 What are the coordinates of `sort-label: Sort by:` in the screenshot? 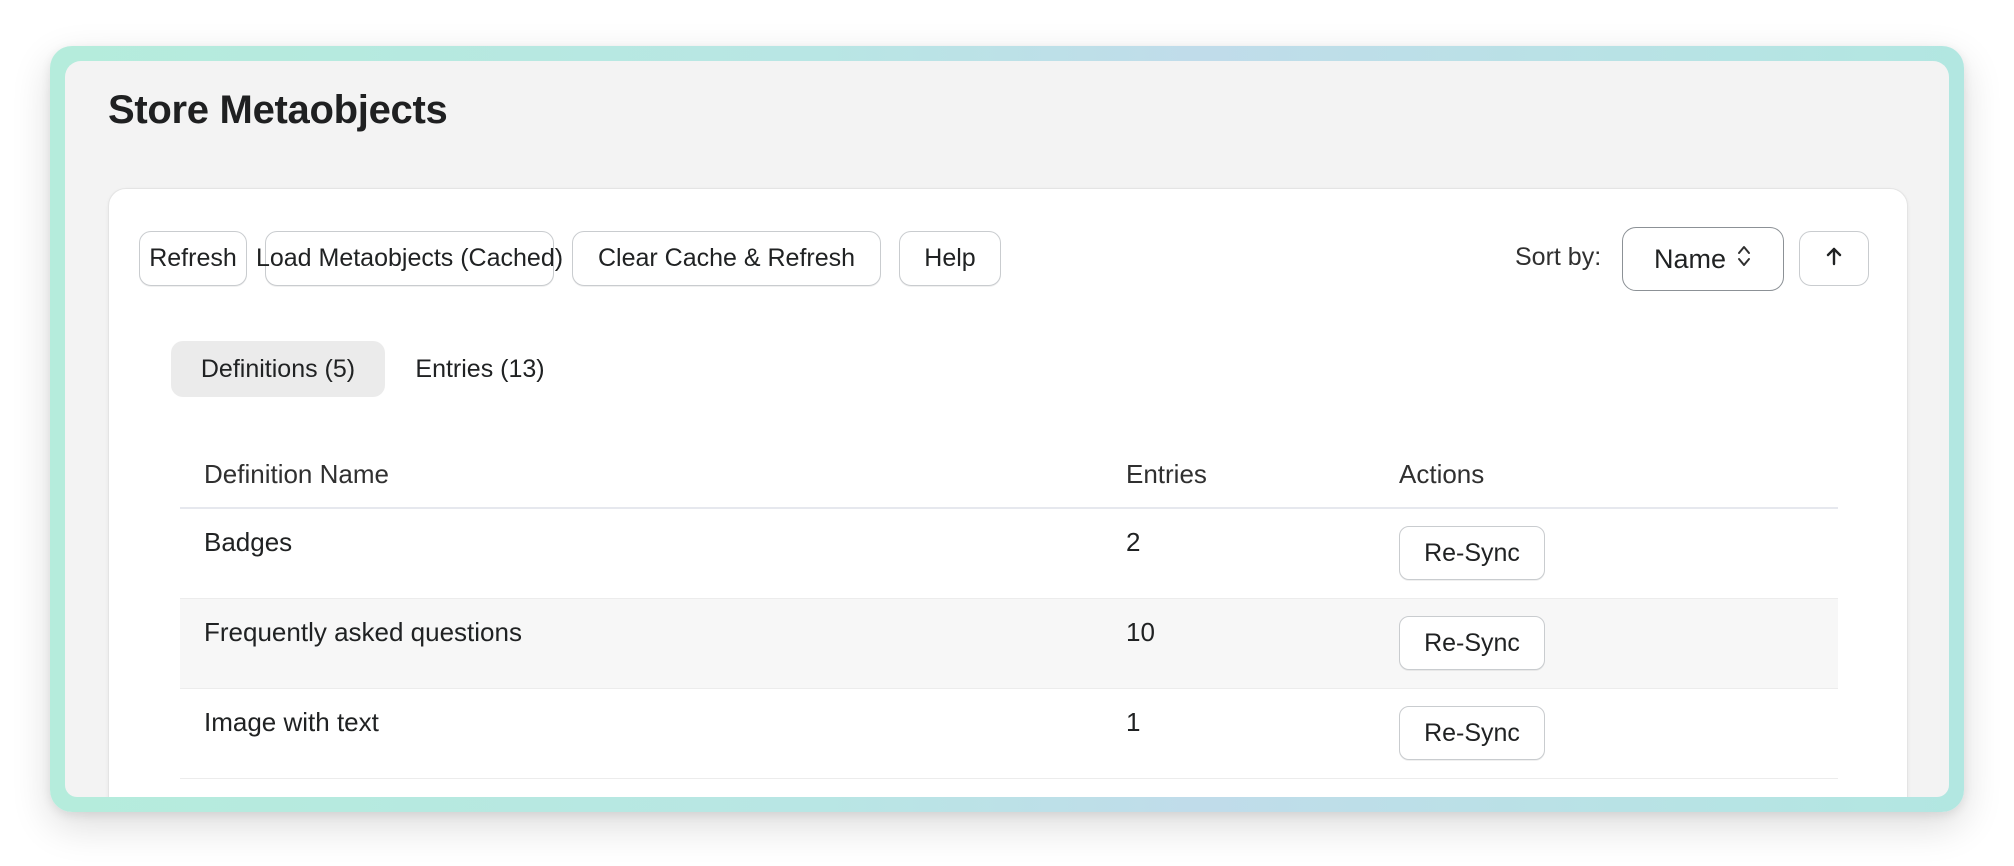 It's located at (1558, 257).